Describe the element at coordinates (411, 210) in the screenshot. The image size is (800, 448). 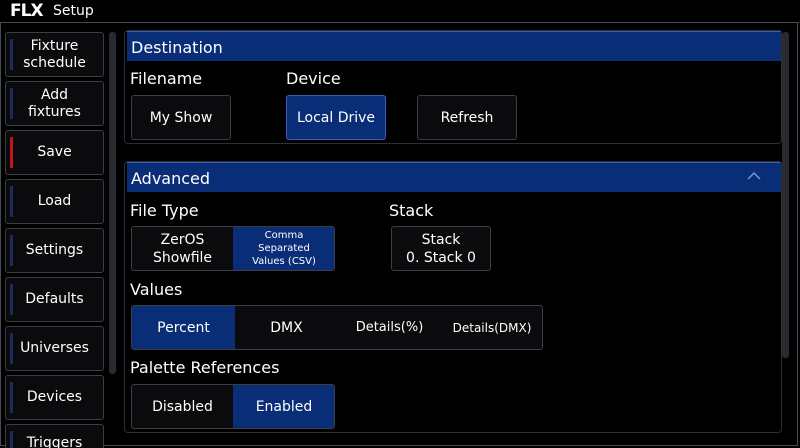
I see `stack-label: Stack` at that location.